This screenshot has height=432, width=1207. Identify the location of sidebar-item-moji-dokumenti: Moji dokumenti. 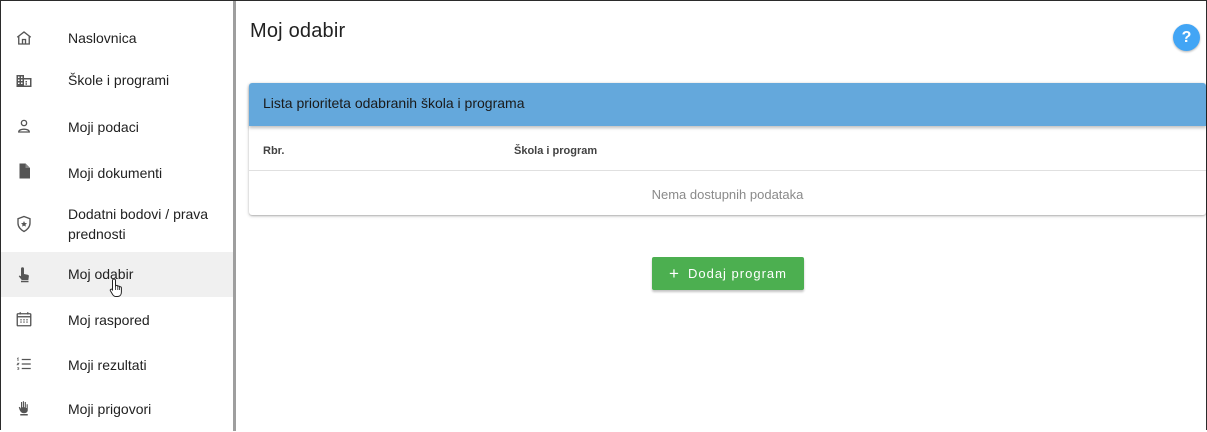
(117, 172).